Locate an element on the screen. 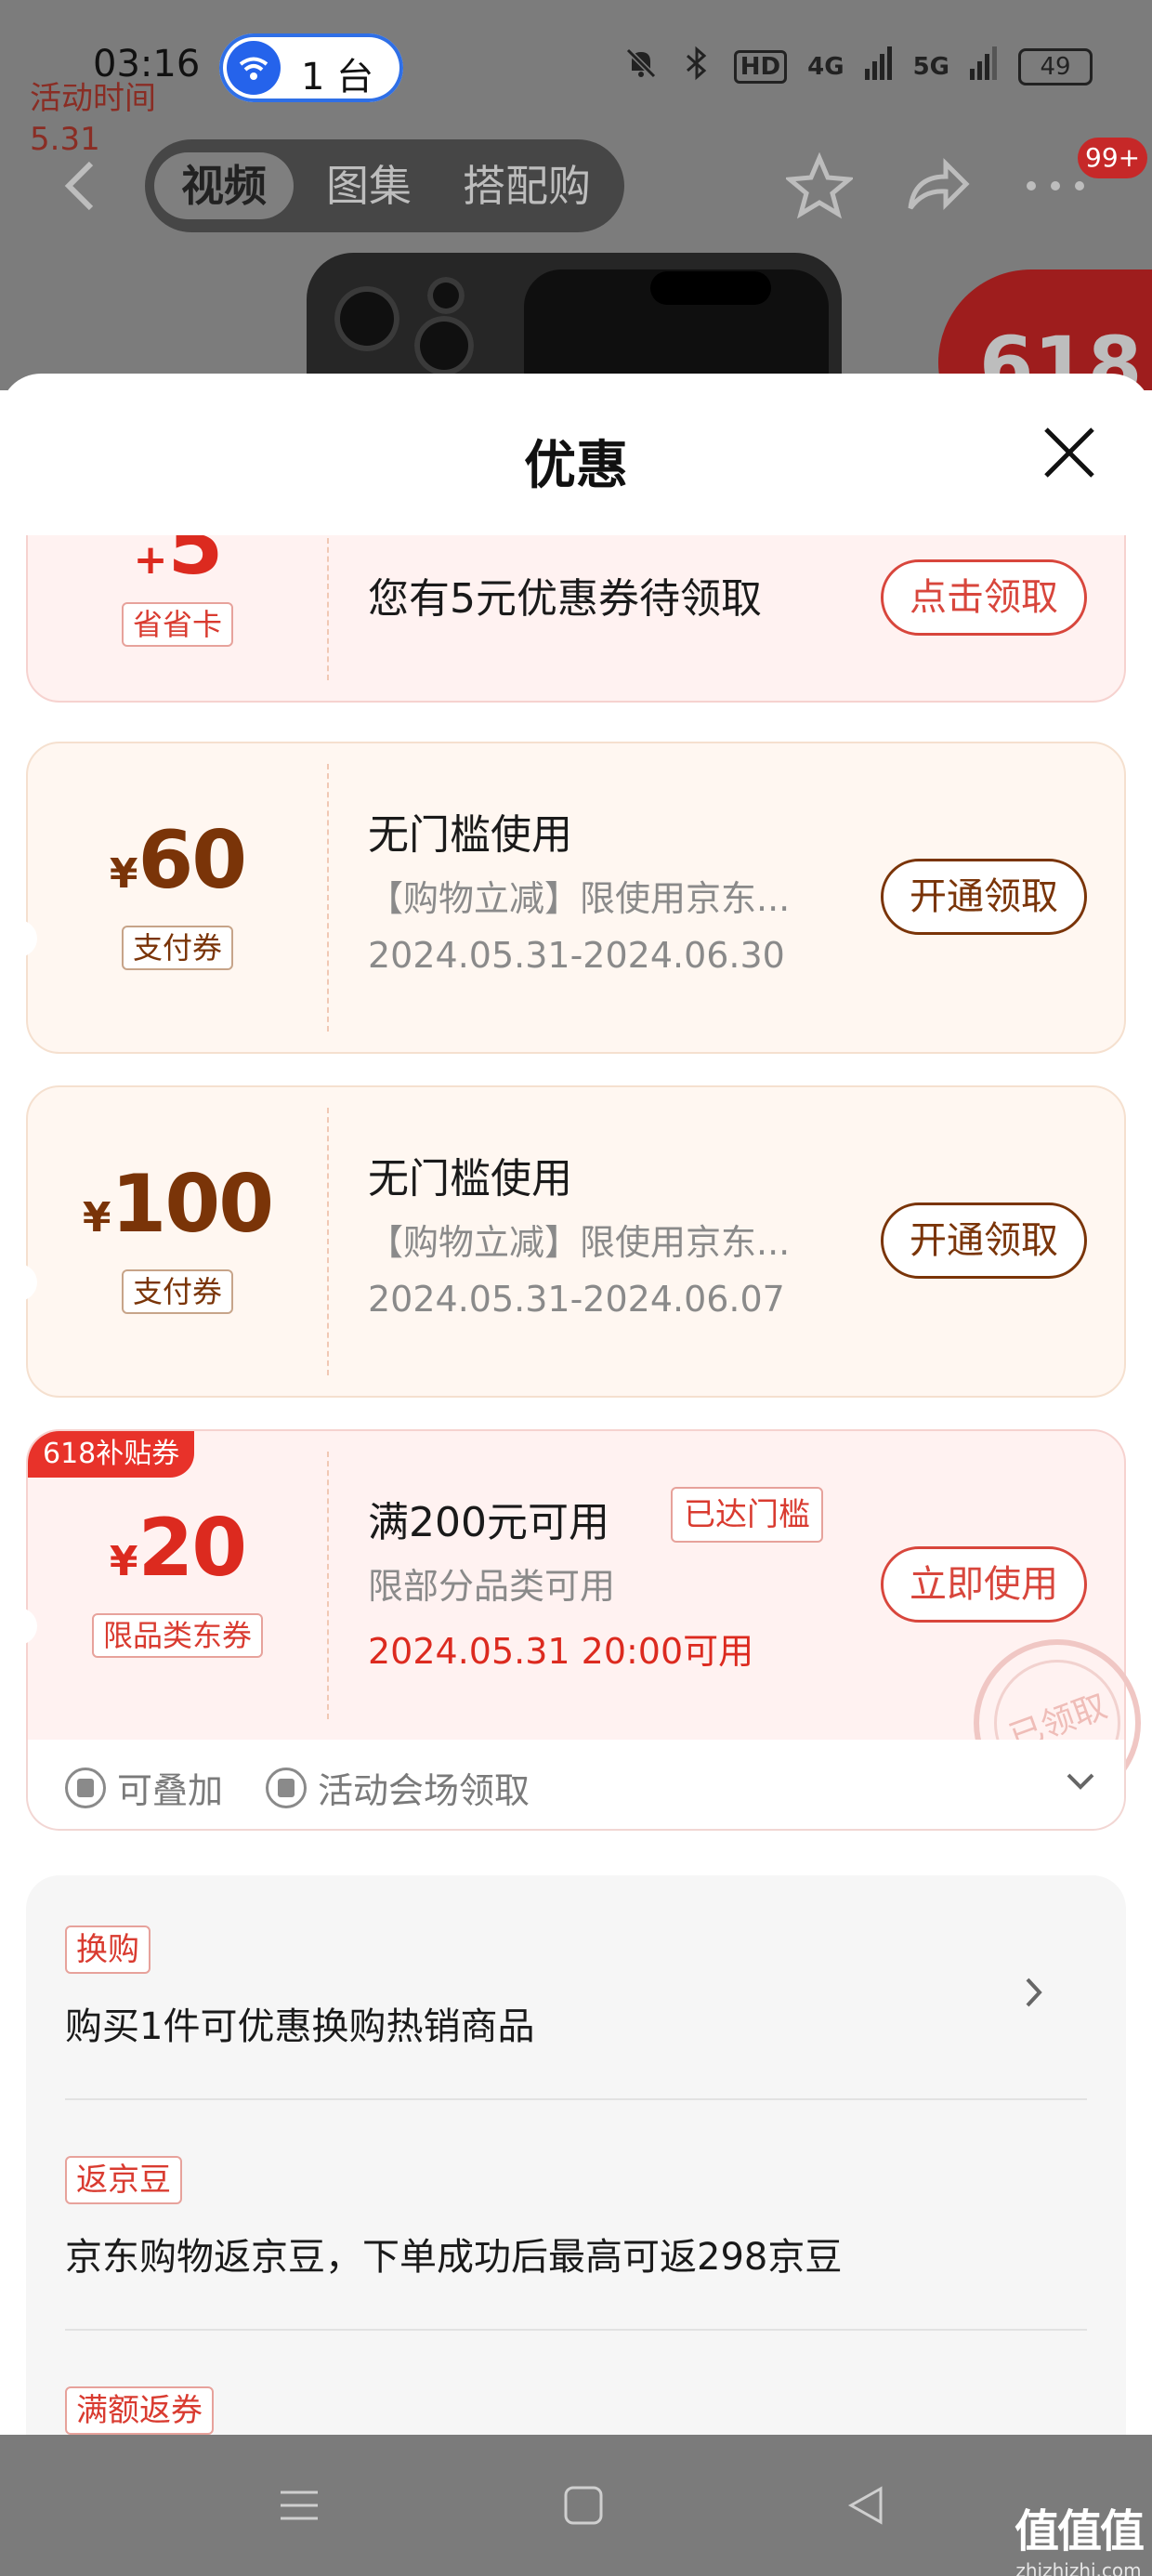  coupon-validity: 2024.05.31-2024.06.30 is located at coordinates (576, 955).